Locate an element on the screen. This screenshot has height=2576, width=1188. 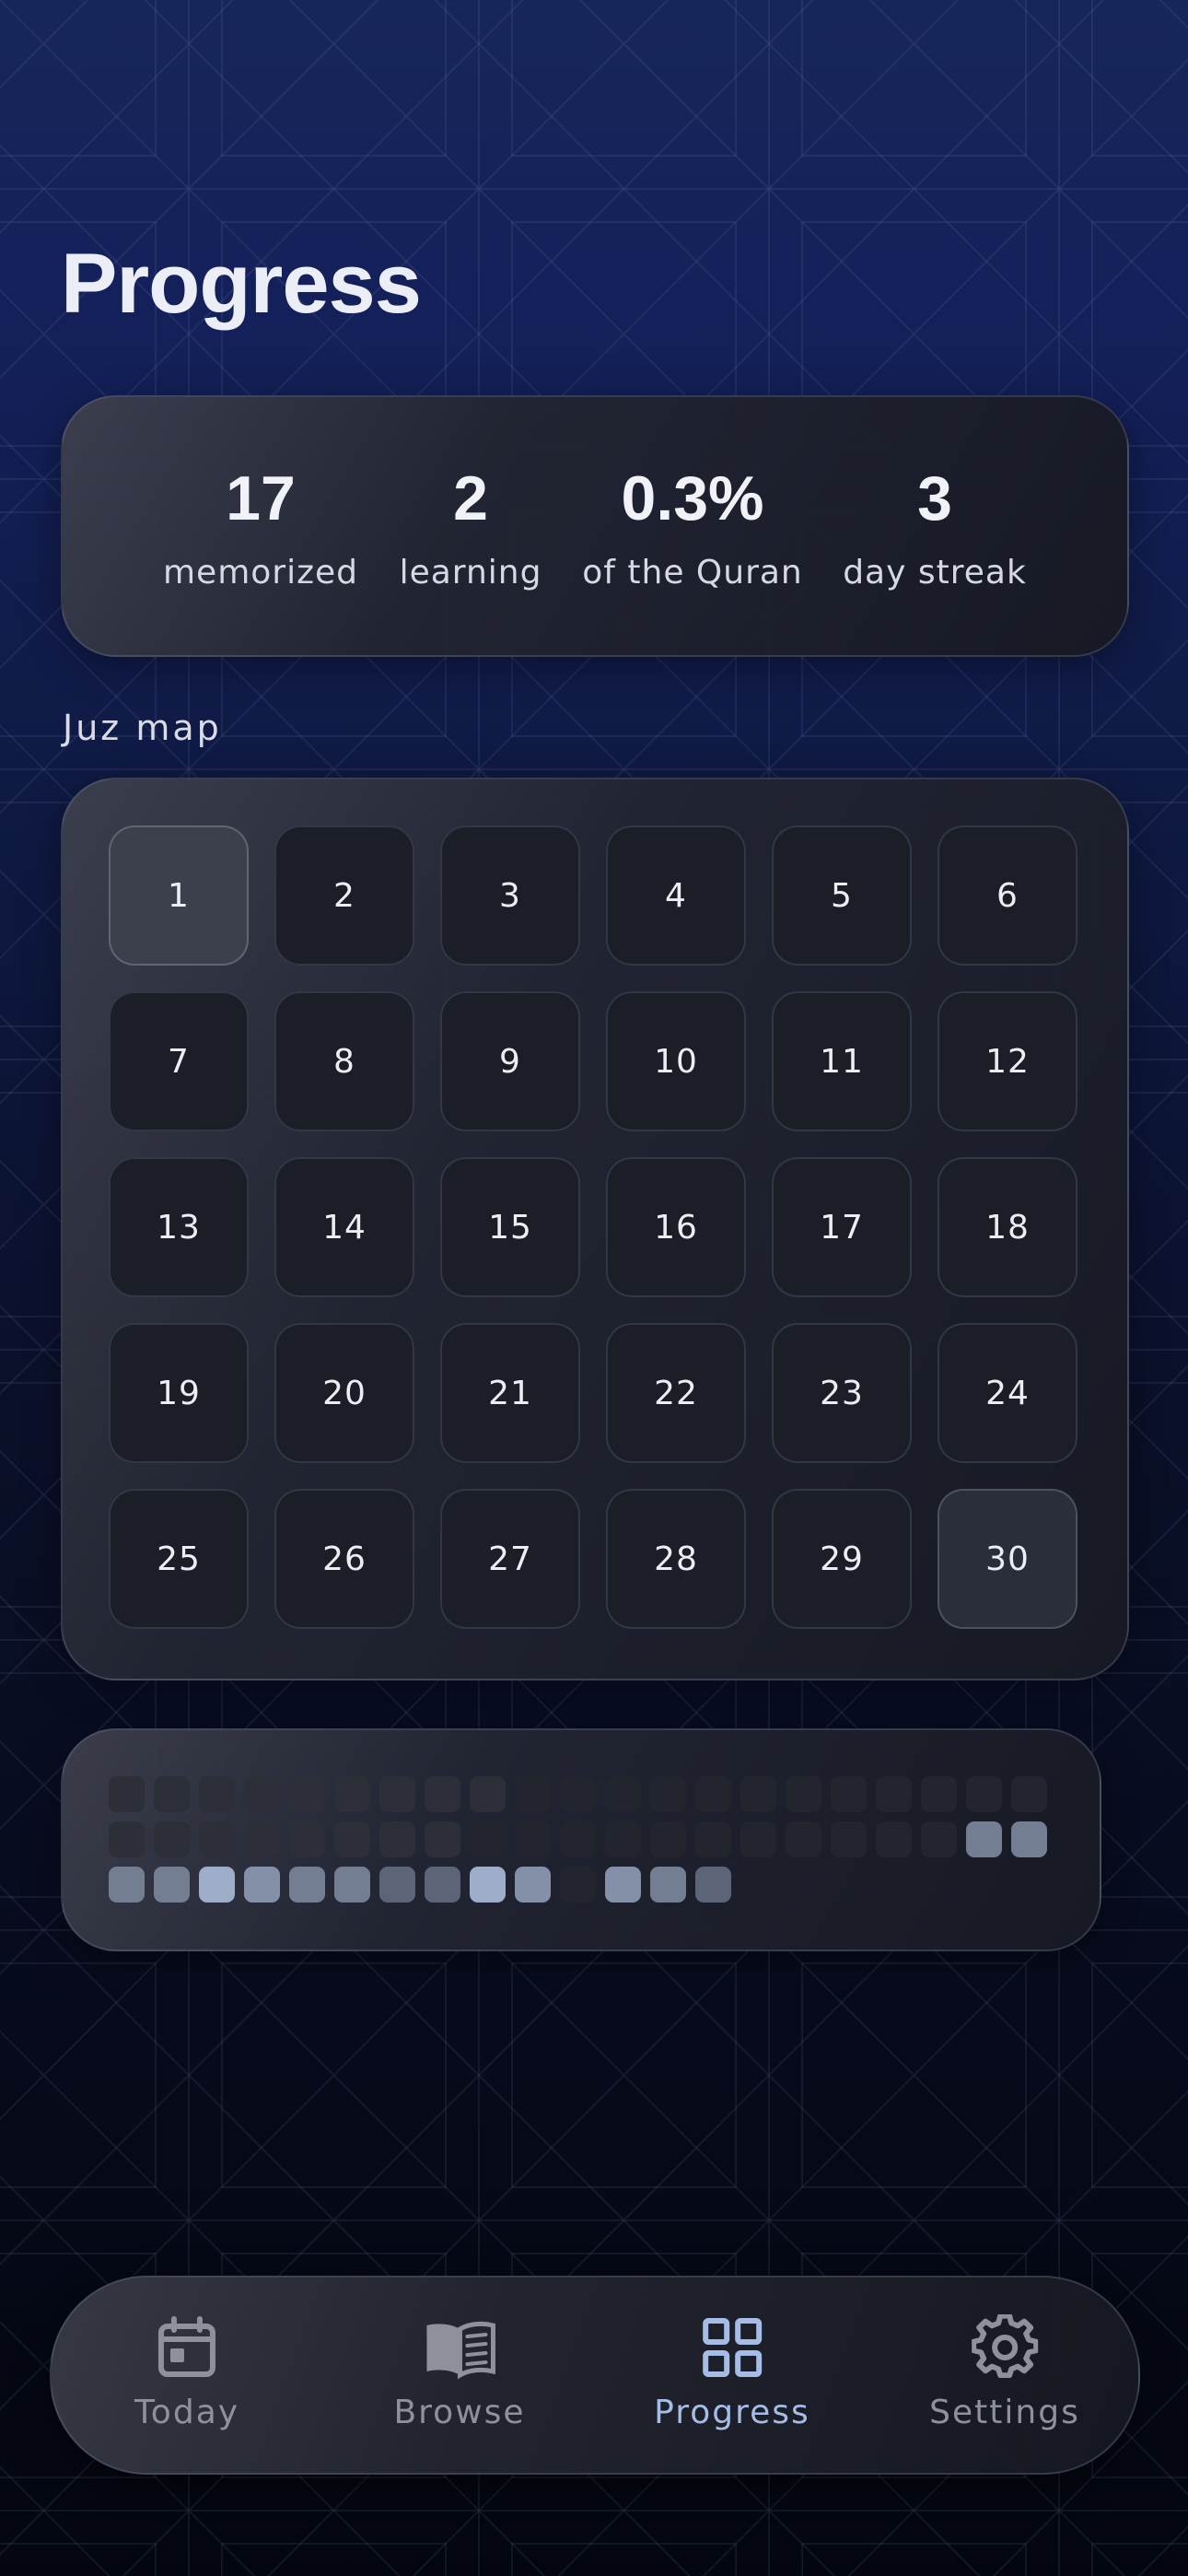
juz-tile: 5 is located at coordinates (842, 895).